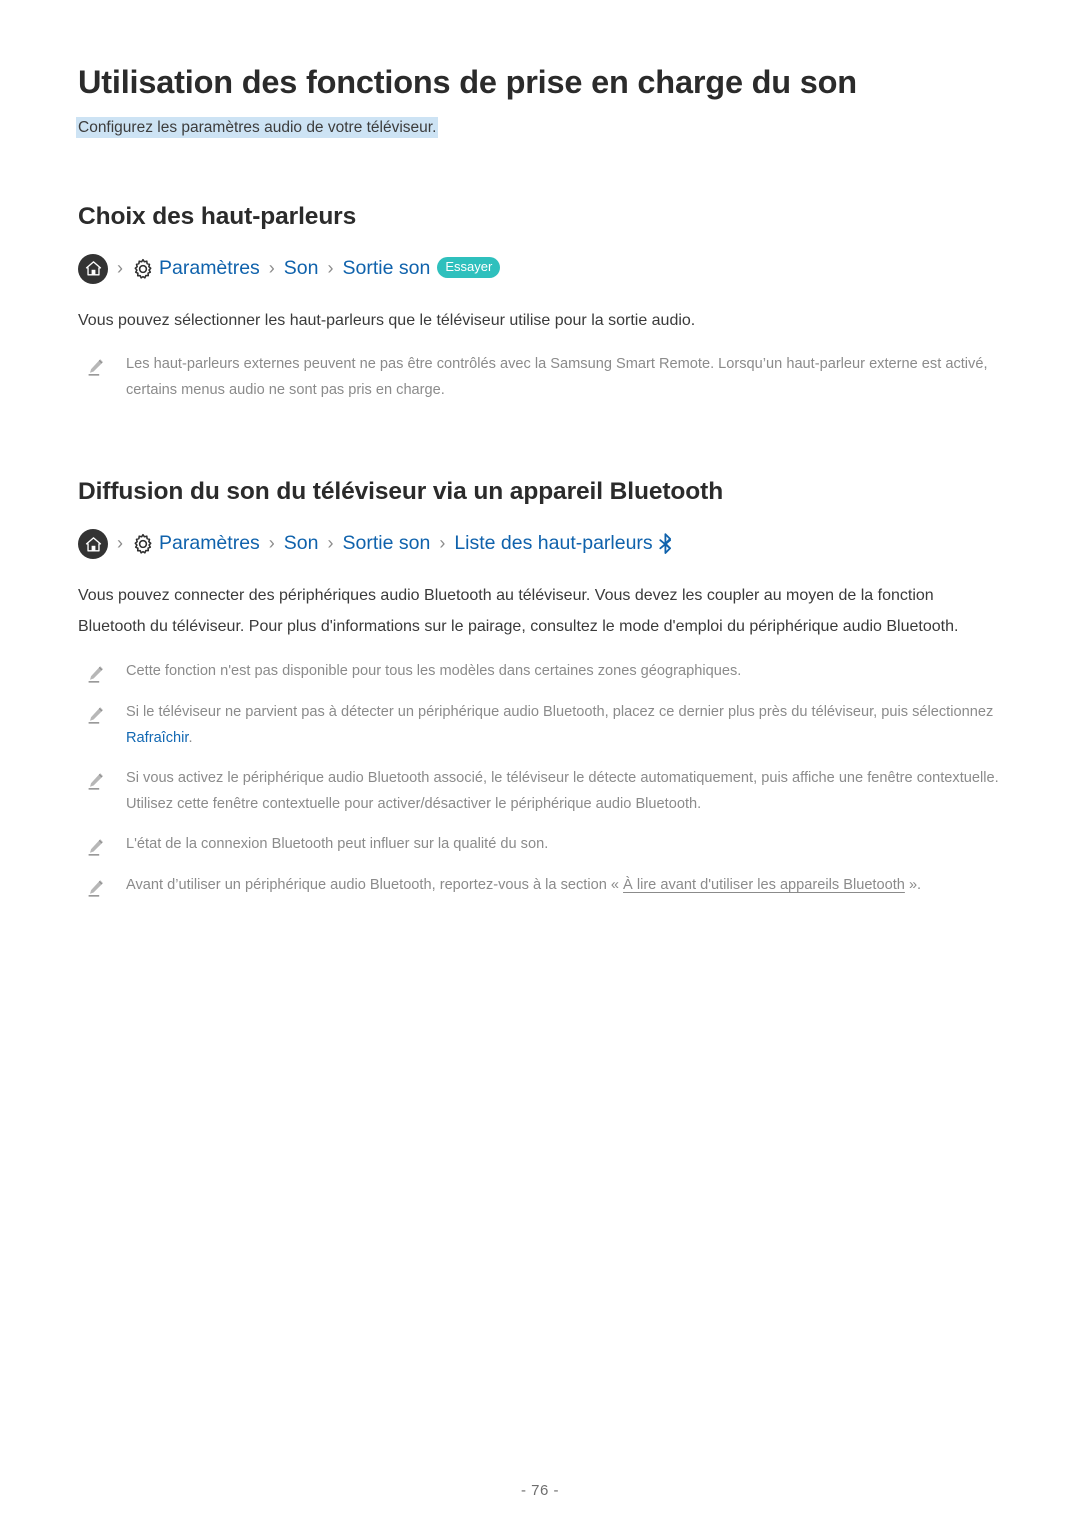  What do you see at coordinates (913, 884) in the screenshot?
I see `note-text-after: ».` at bounding box center [913, 884].